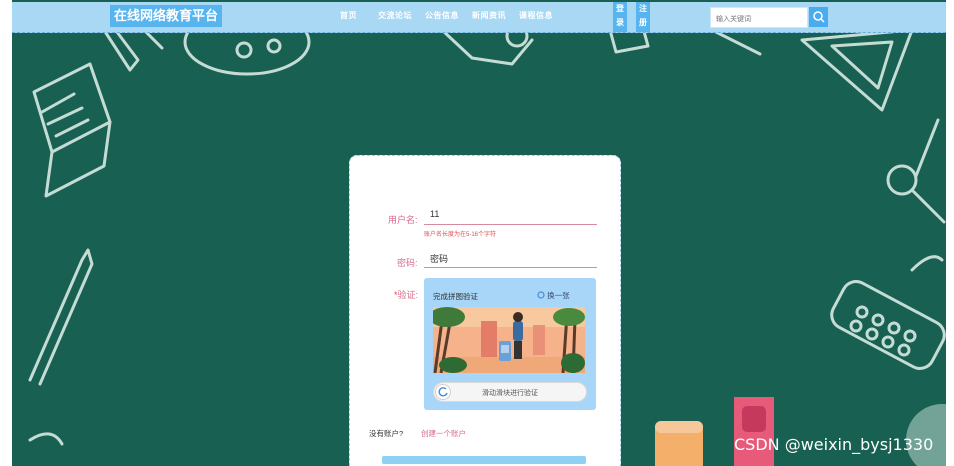 The height and width of the screenshot is (466, 954). What do you see at coordinates (834, 444) in the screenshot?
I see `csdn-watermark: CSDN @weixin_bysj1330` at bounding box center [834, 444].